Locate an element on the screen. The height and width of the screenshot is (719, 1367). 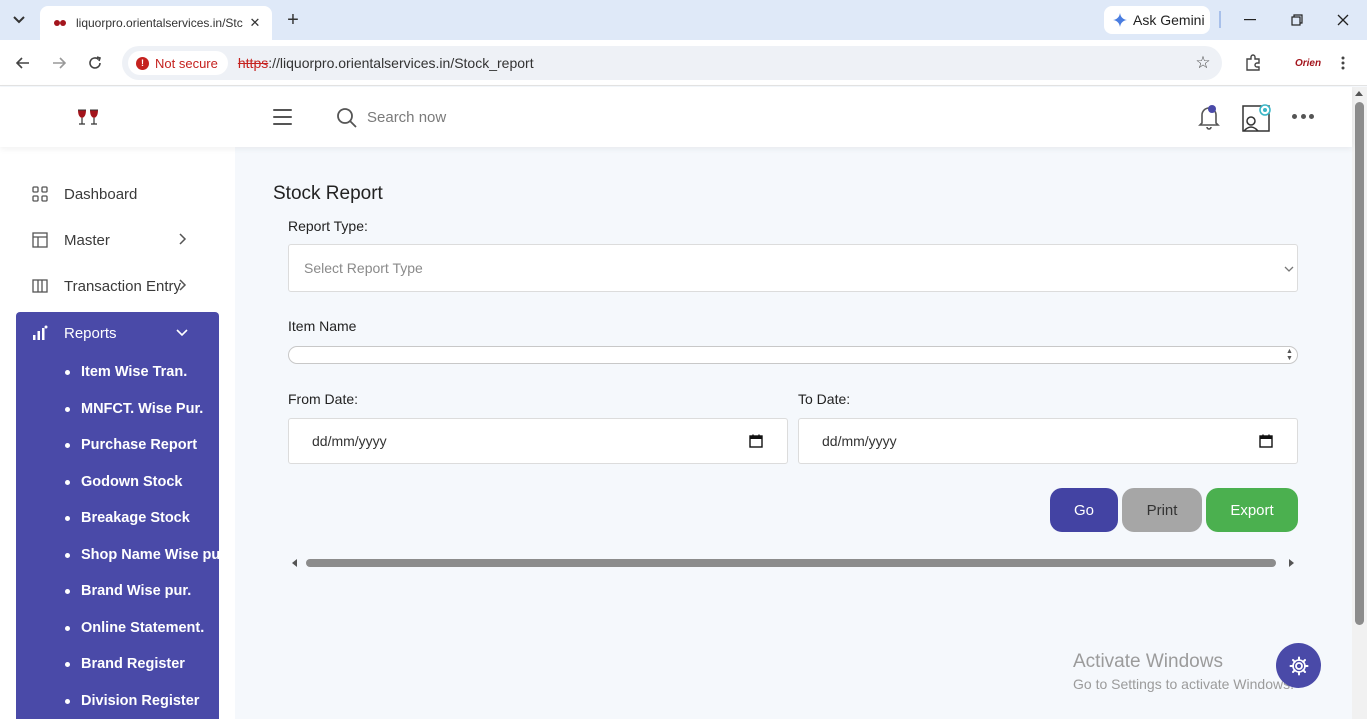
tab-title: liquorpro.orientalservices.in/Stc is located at coordinates (159, 23).